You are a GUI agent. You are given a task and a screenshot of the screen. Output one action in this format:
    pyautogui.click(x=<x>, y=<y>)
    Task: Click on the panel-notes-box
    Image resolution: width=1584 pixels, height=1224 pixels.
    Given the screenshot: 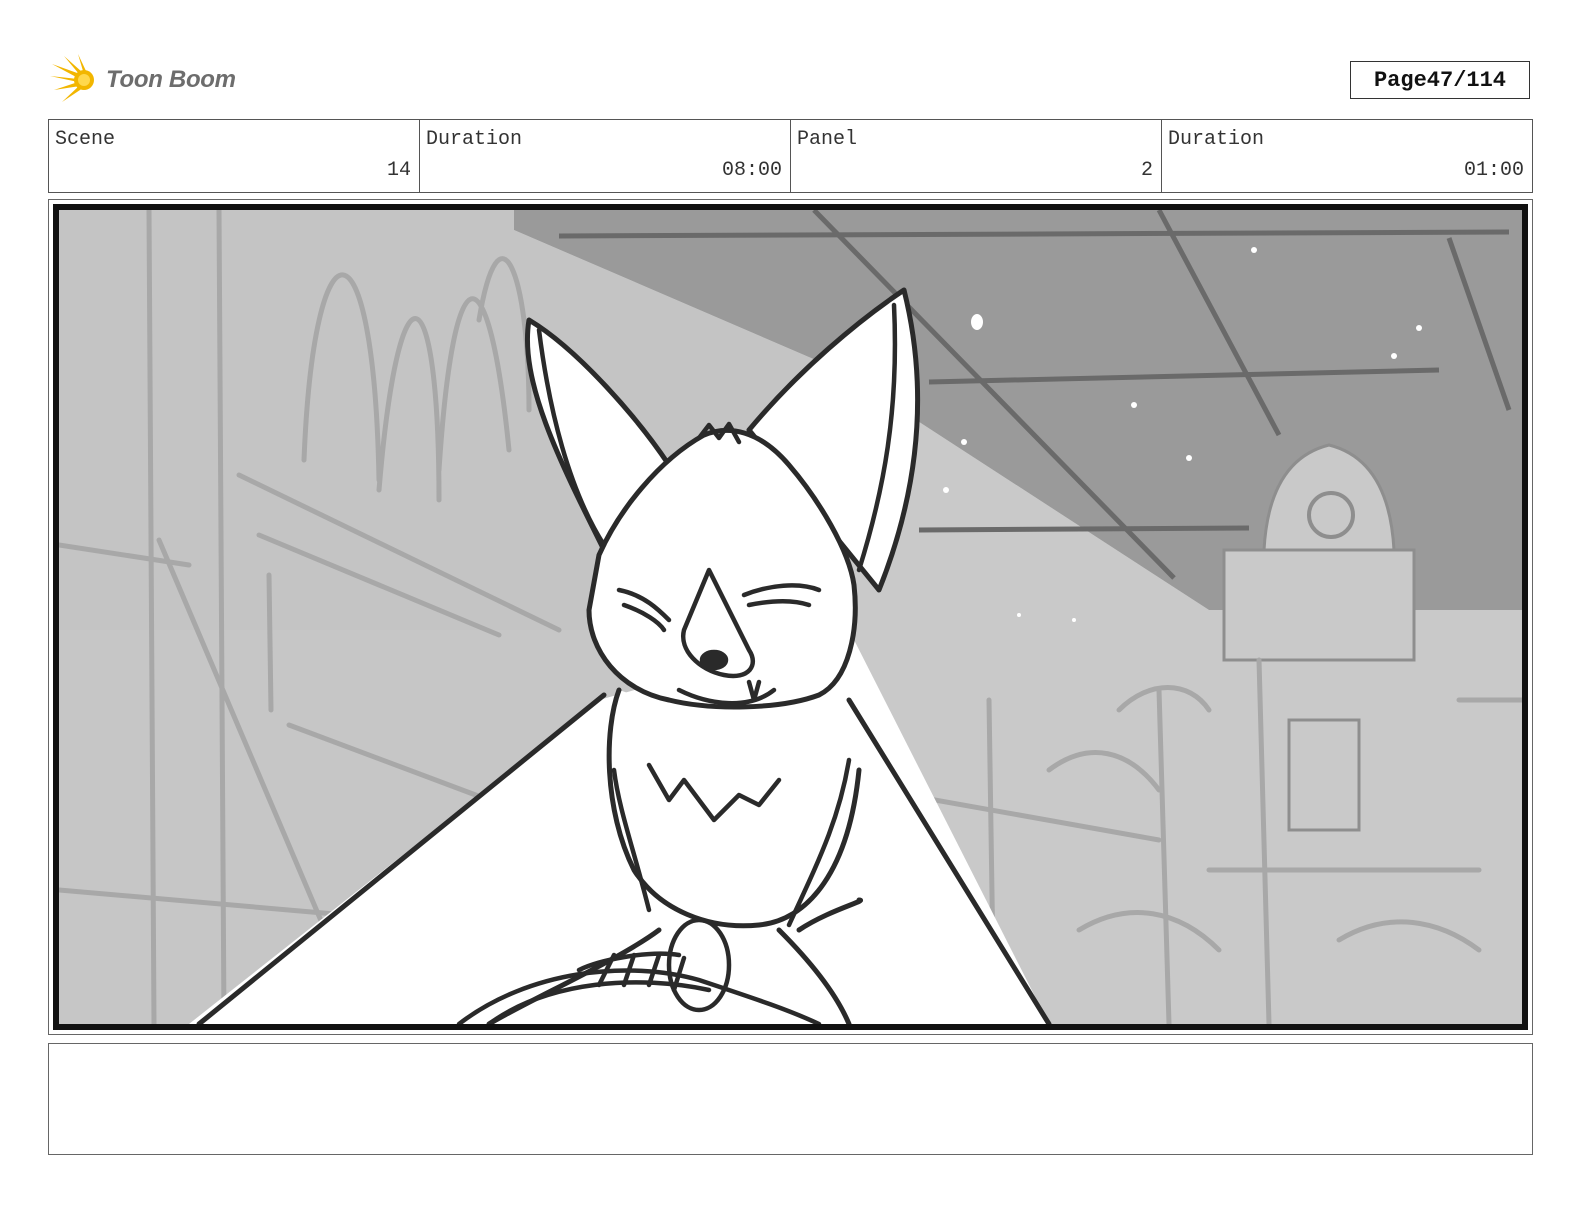 What is the action you would take?
    pyautogui.click(x=790, y=1099)
    